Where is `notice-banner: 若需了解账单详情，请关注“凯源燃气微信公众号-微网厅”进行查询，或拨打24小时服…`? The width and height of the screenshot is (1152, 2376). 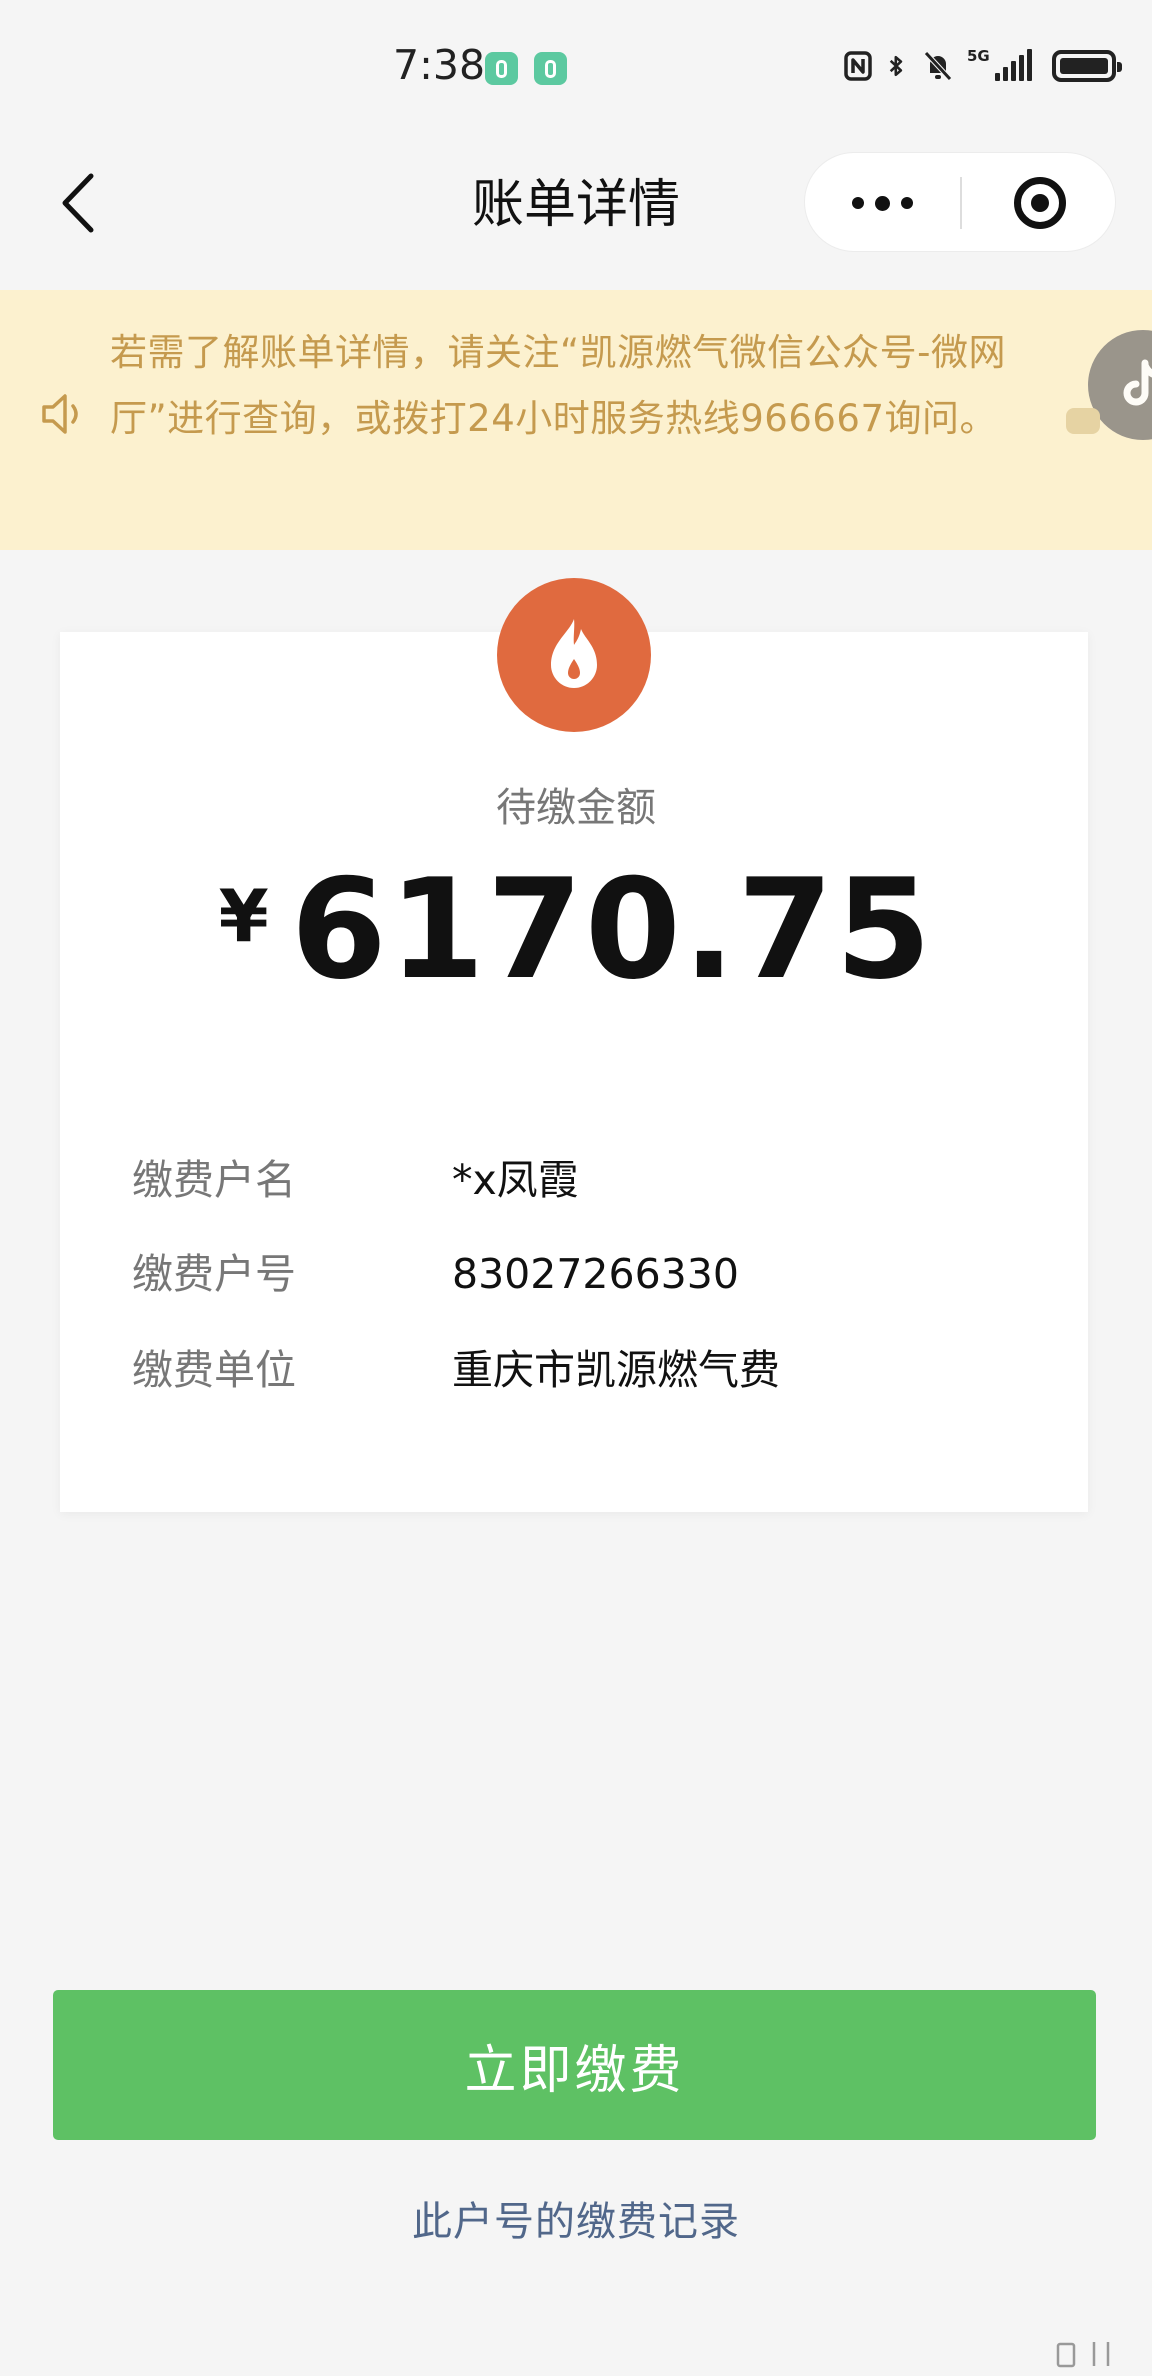
notice-banner: 若需了解账单详情，请关注“凯源燃气微信公众号-微网厅”进行查询，或拨打24小时服… is located at coordinates (576, 420).